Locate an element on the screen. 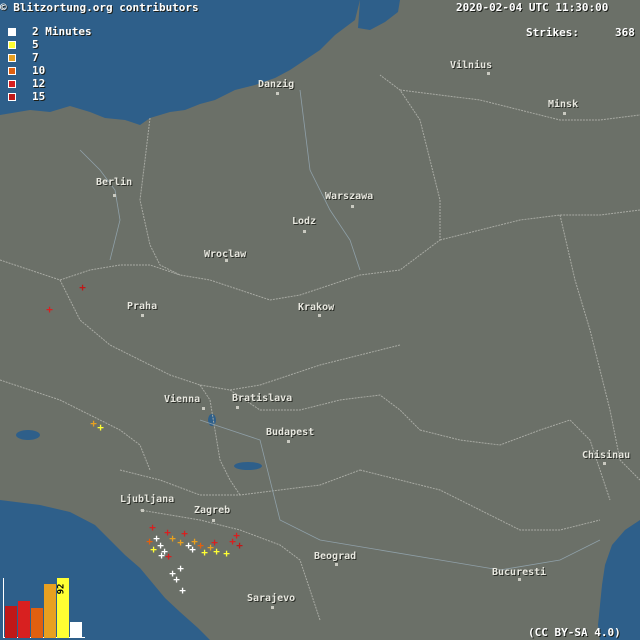  strikes-label: Strikes: is located at coordinates (552, 32).